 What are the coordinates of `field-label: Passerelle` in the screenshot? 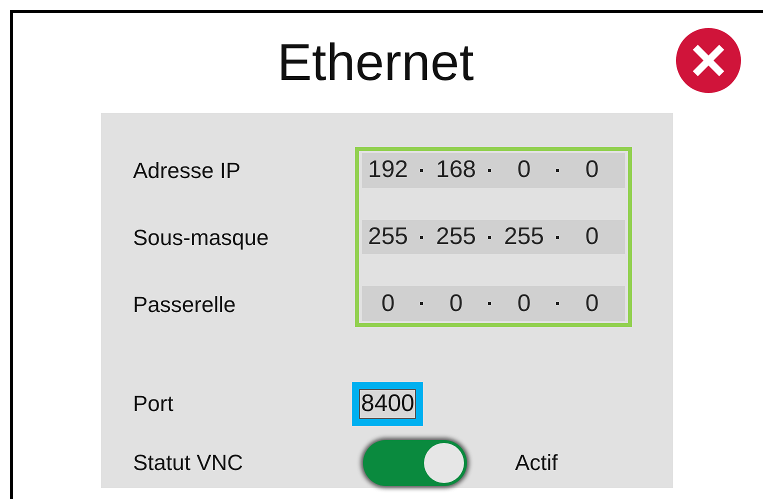 It's located at (185, 305).